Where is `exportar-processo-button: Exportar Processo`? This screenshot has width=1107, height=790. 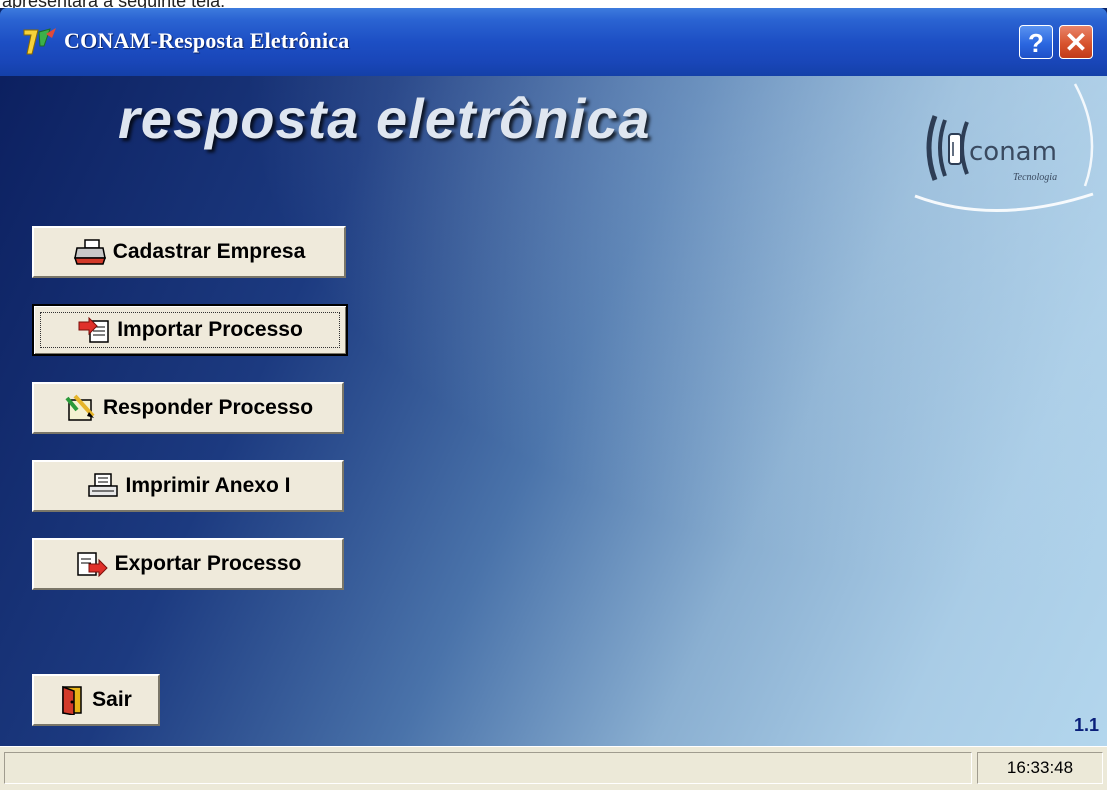 exportar-processo-button: Exportar Processo is located at coordinates (188, 564).